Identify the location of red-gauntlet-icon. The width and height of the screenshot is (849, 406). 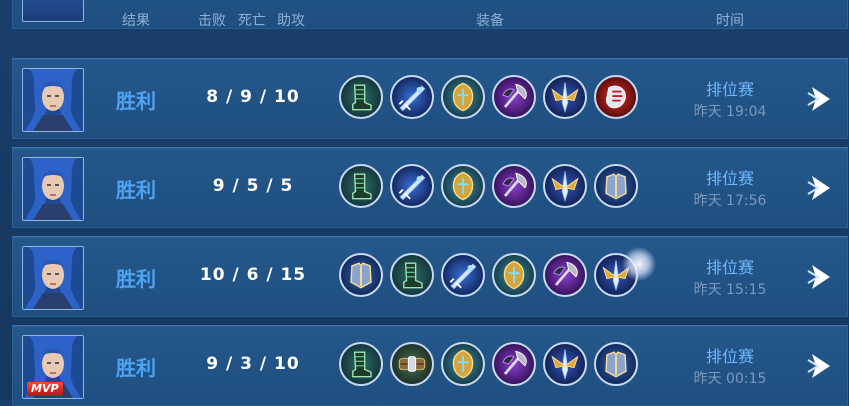
(616, 97).